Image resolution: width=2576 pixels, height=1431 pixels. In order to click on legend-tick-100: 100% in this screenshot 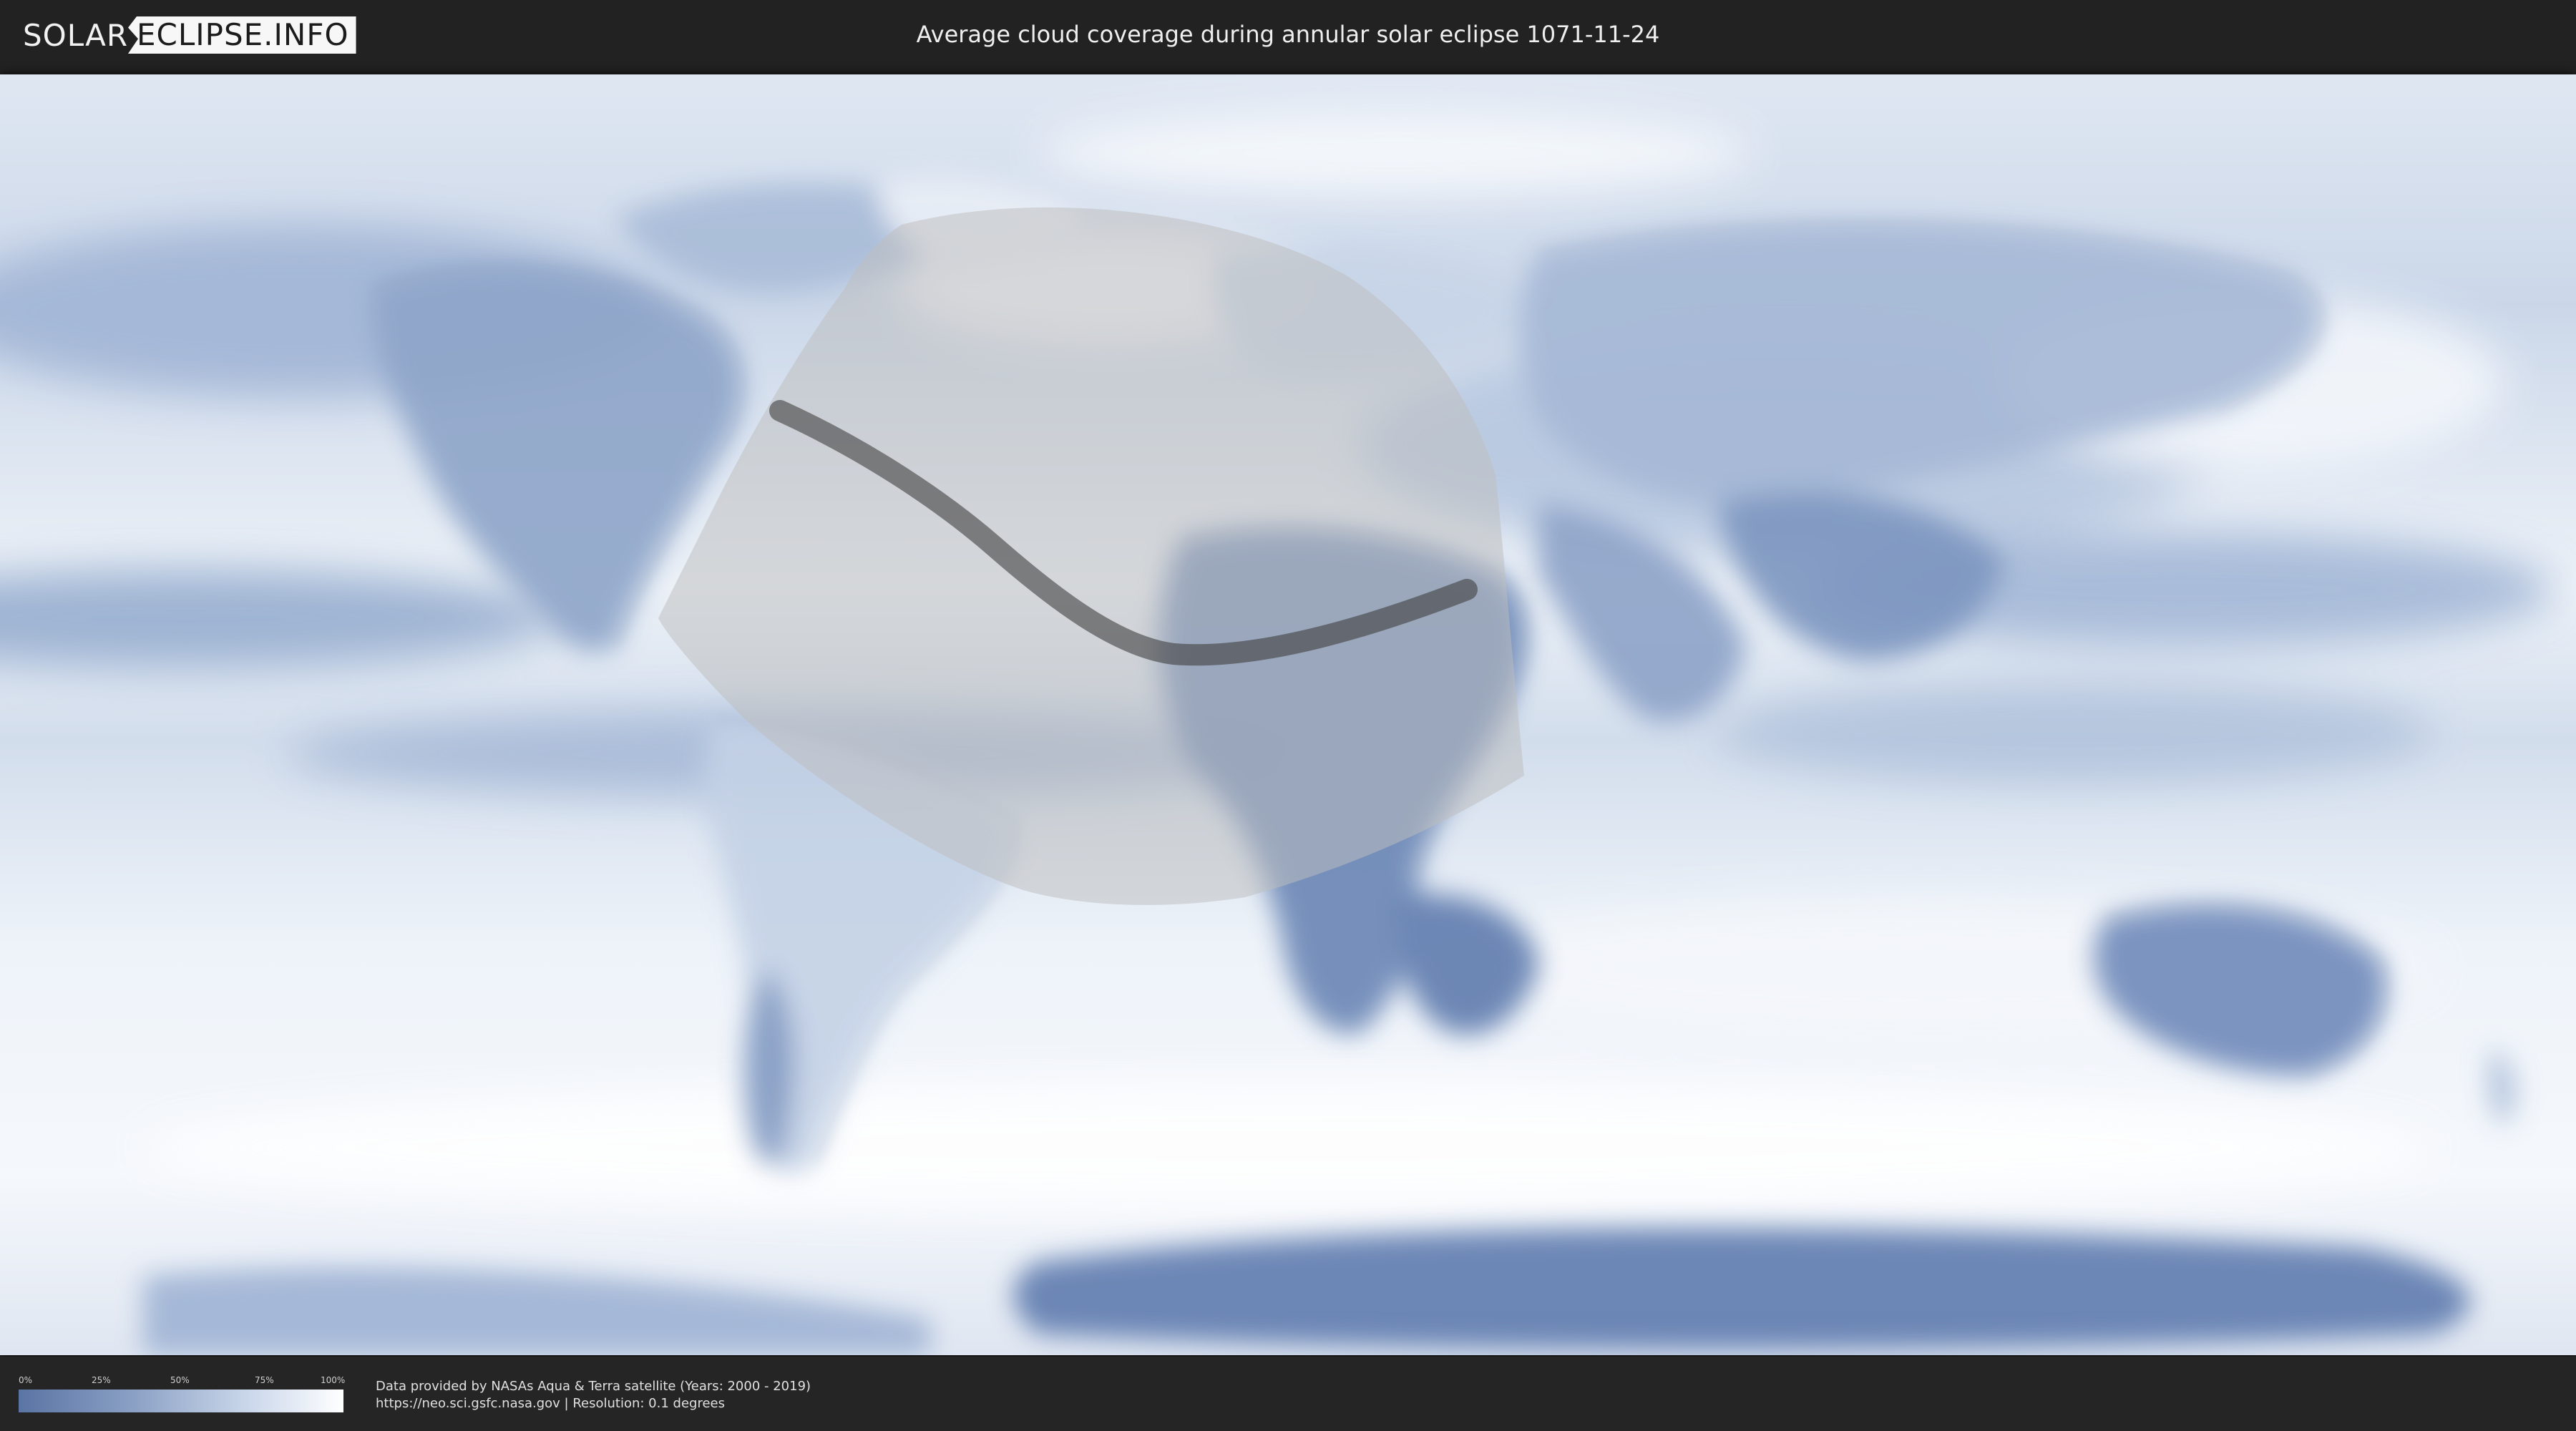, I will do `click(333, 1380)`.